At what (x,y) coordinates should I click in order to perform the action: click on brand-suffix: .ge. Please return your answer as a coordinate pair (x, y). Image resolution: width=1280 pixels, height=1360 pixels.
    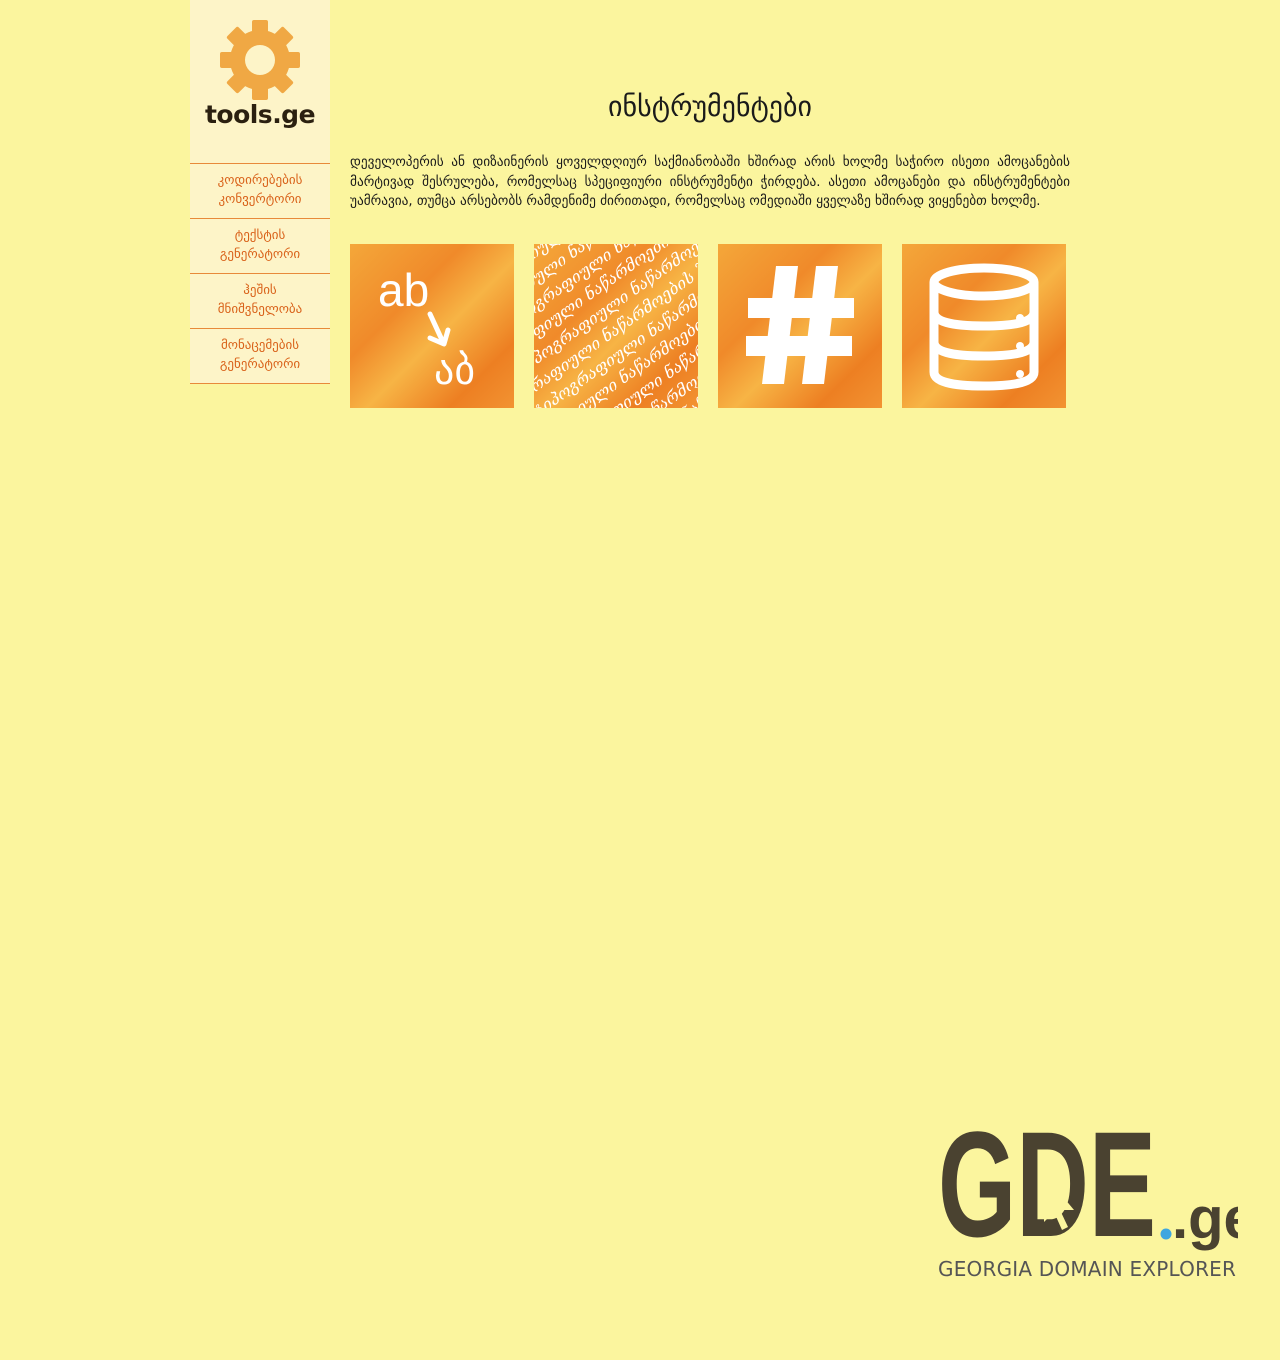
    Looking at the image, I should click on (1205, 1218).